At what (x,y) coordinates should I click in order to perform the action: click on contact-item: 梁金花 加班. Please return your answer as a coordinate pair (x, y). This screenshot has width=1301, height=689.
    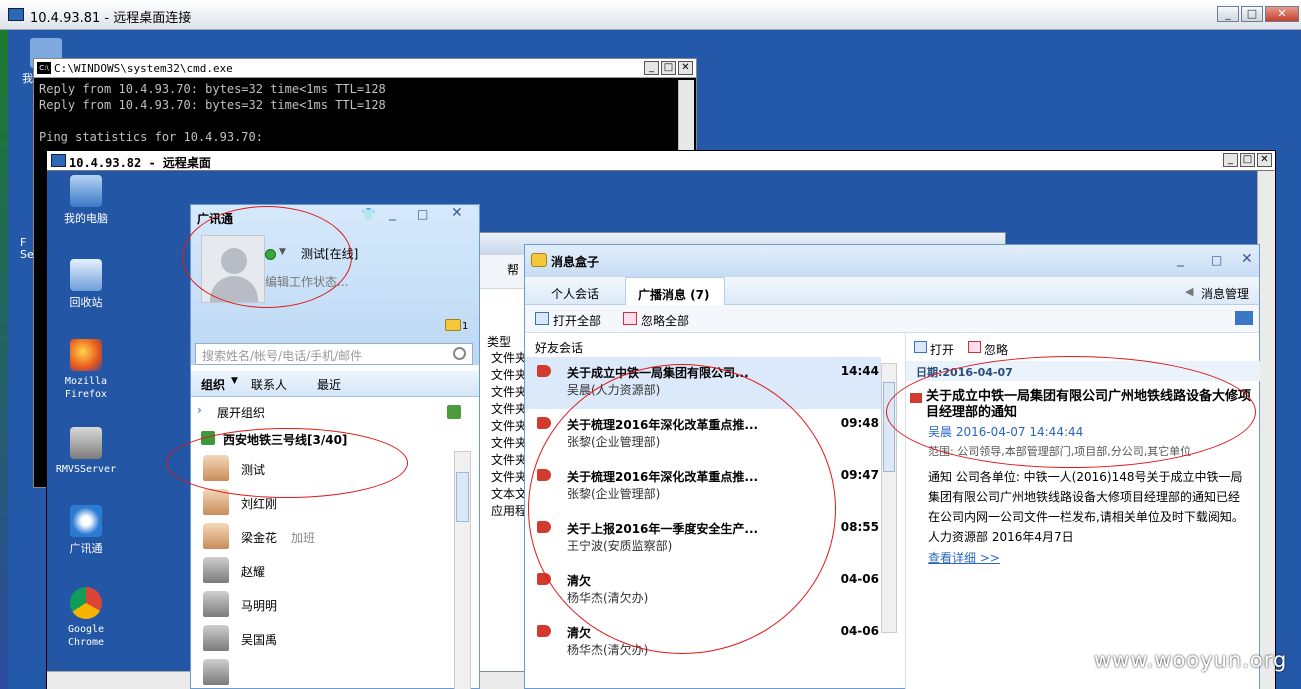
    Looking at the image, I should click on (329, 537).